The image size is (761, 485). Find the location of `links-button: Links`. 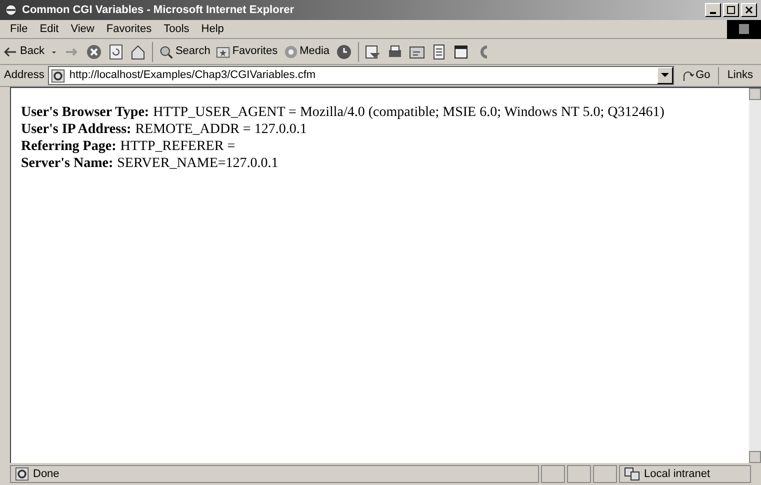

links-button: Links is located at coordinates (740, 75).